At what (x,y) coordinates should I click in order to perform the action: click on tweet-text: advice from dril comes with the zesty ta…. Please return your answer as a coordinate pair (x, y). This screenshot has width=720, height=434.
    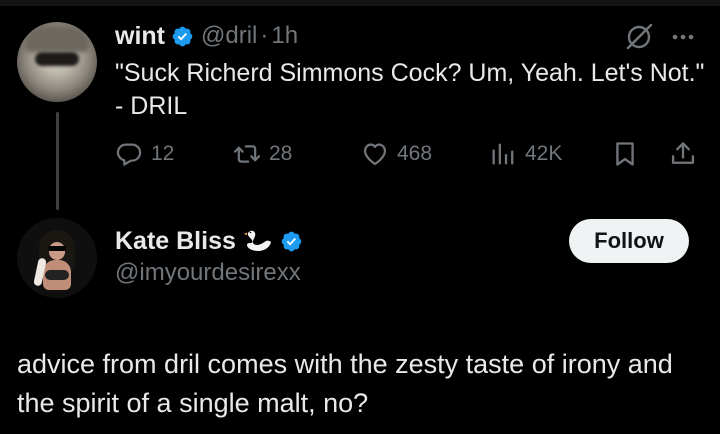
    Looking at the image, I should click on (345, 383).